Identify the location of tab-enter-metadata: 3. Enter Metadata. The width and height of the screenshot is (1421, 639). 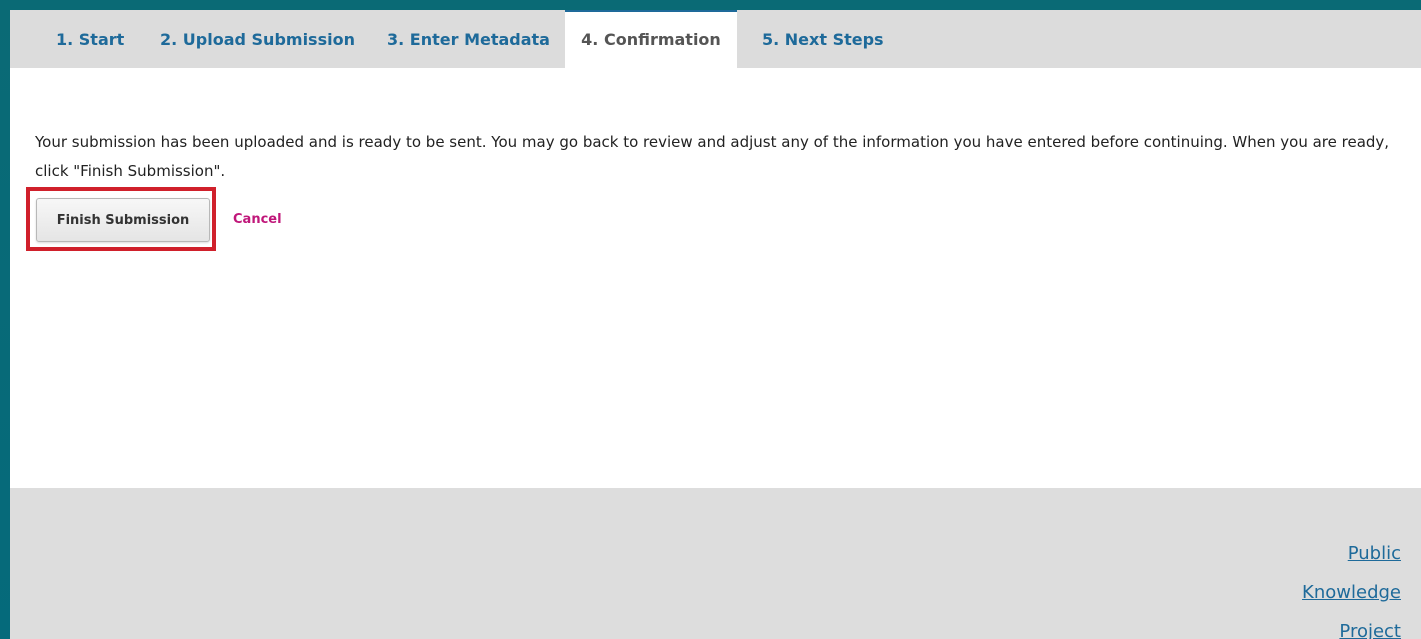
(468, 39).